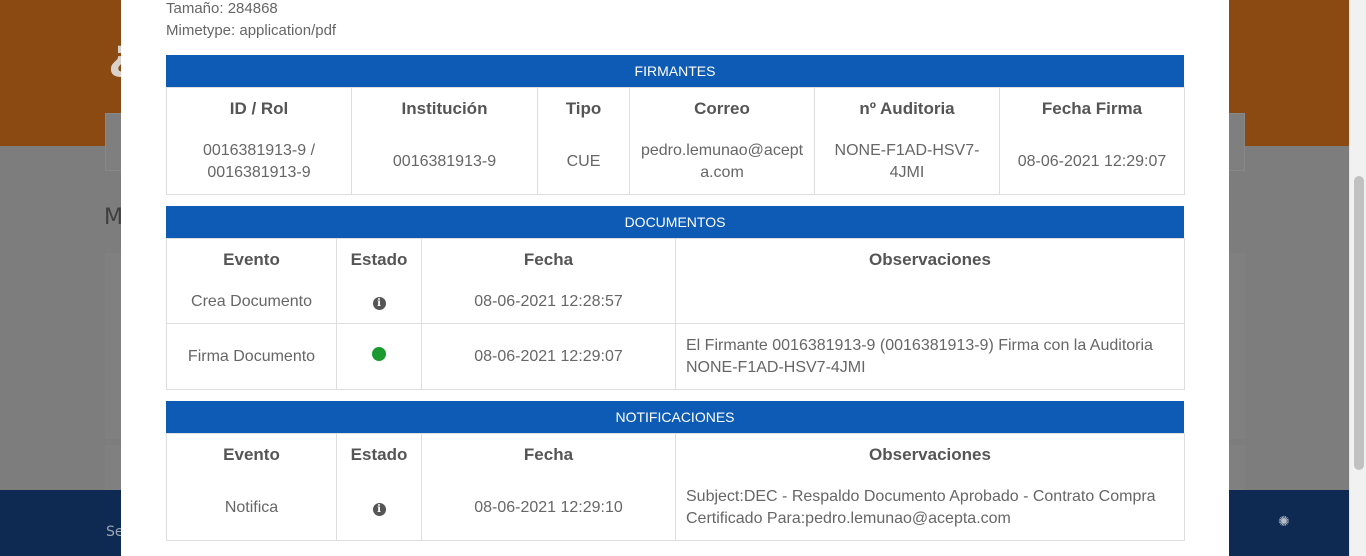  What do you see at coordinates (251, 30) in the screenshot?
I see `file-mimetype: Mimetype: application/pdf` at bounding box center [251, 30].